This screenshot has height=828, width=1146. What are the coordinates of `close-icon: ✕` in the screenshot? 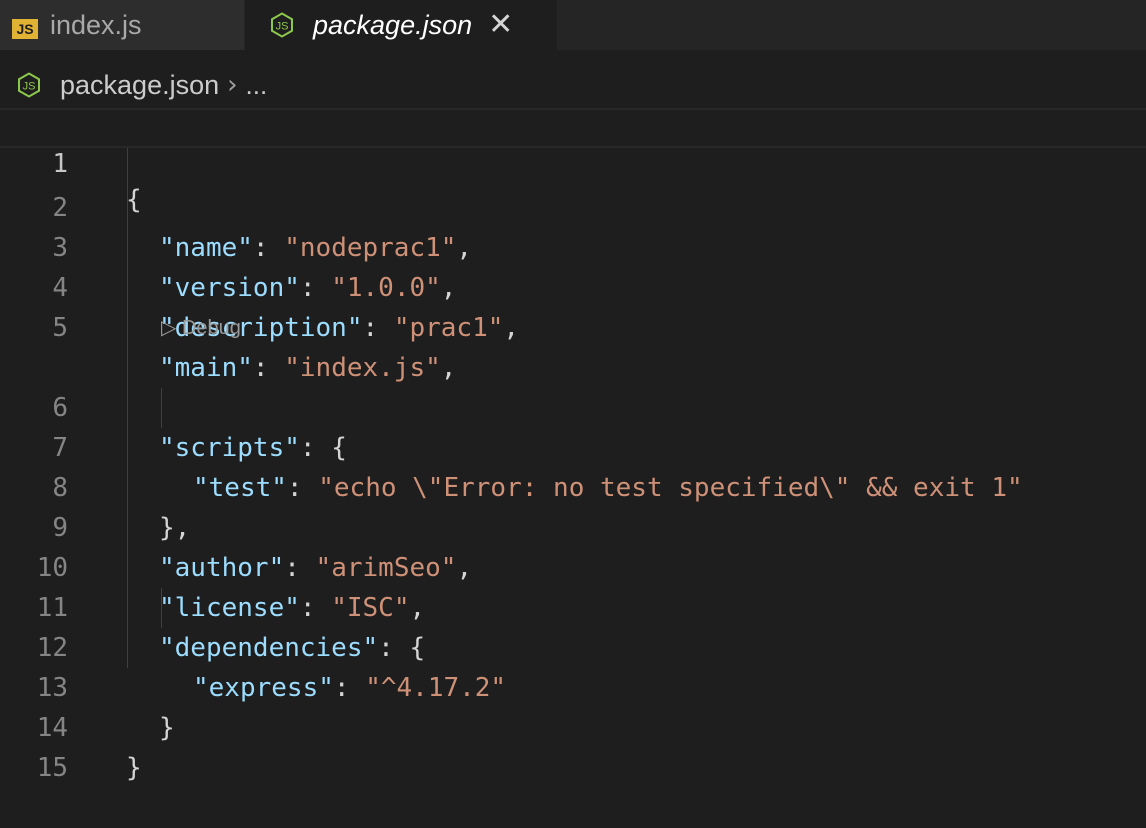 It's located at (500, 25).